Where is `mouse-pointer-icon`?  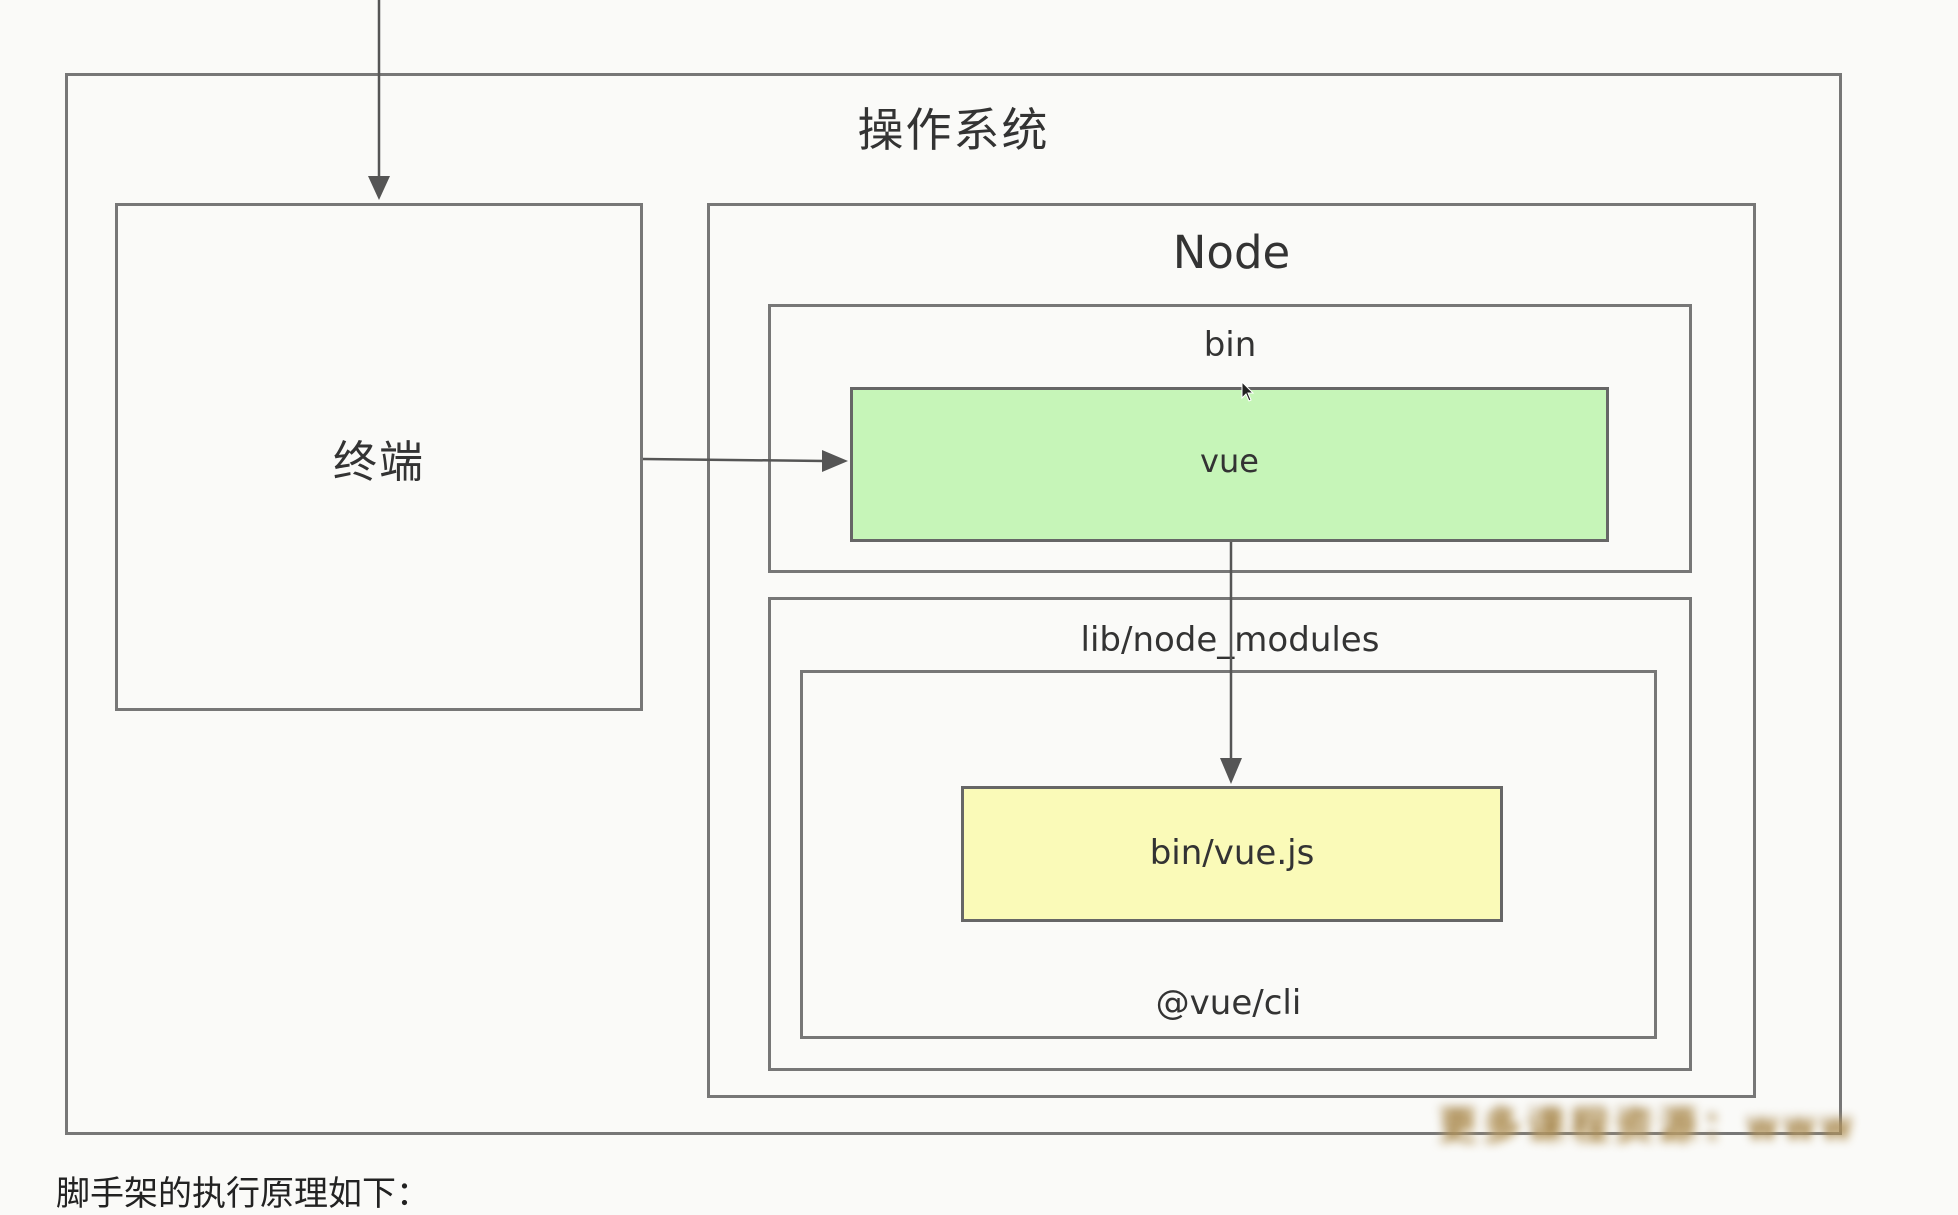
mouse-pointer-icon is located at coordinates (1248, 391).